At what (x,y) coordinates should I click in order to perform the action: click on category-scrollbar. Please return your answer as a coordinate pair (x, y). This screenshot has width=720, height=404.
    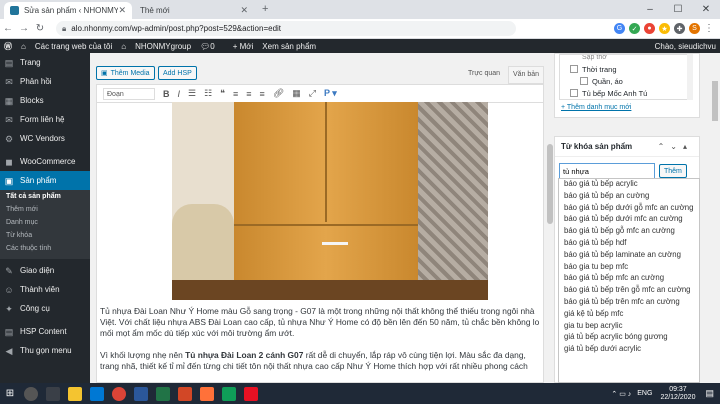
    Looking at the image, I should click on (690, 77).